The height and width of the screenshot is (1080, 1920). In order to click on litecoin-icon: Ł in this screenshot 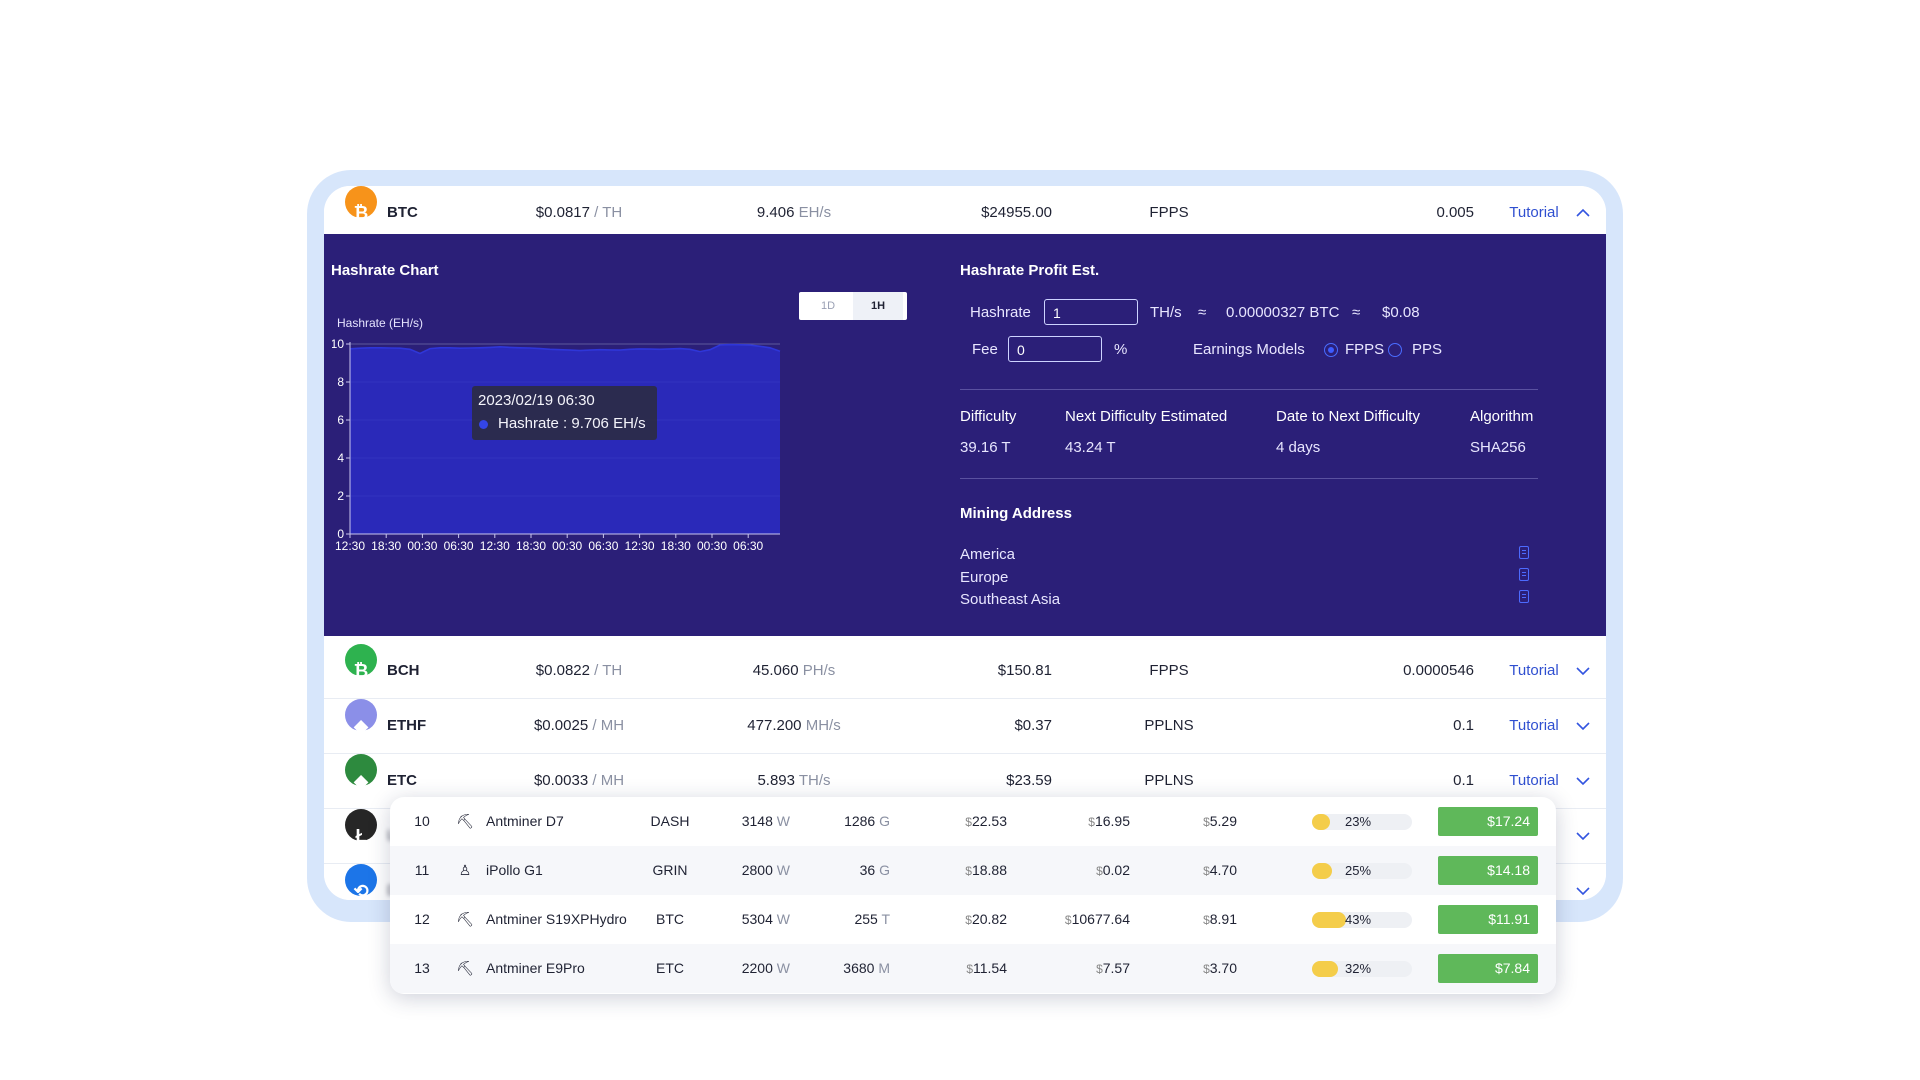, I will do `click(361, 827)`.